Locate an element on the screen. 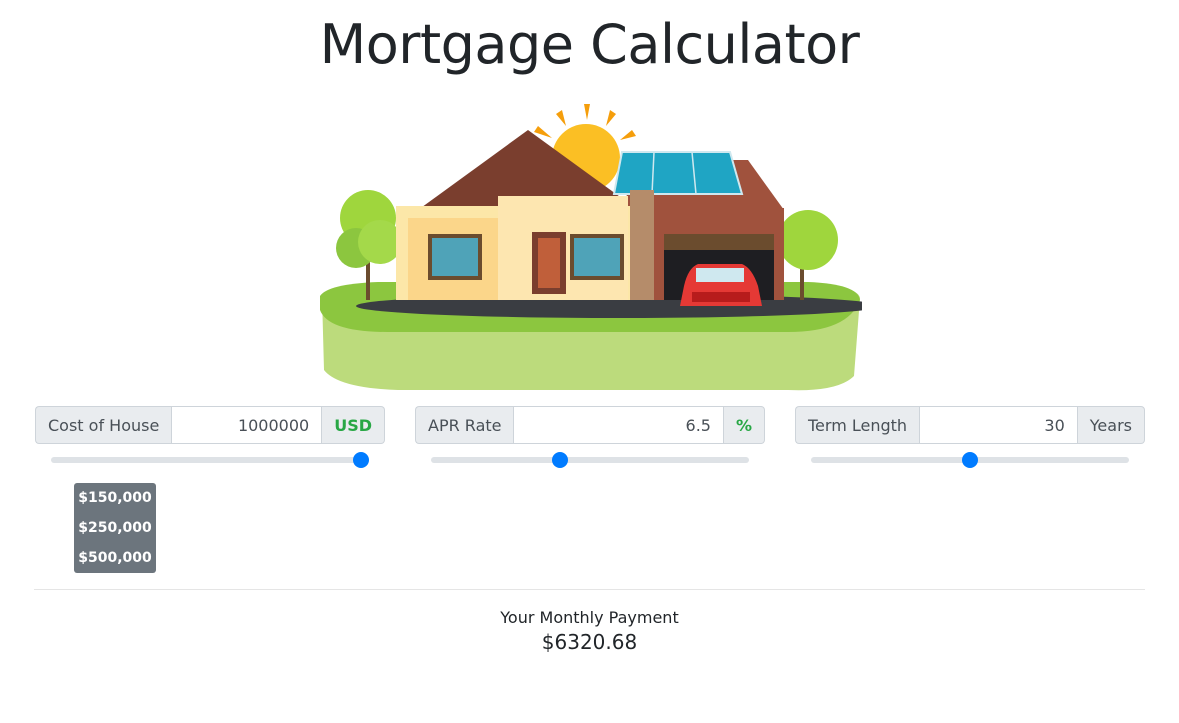 The image size is (1179, 723). cost-slider-thumb is located at coordinates (361, 460).